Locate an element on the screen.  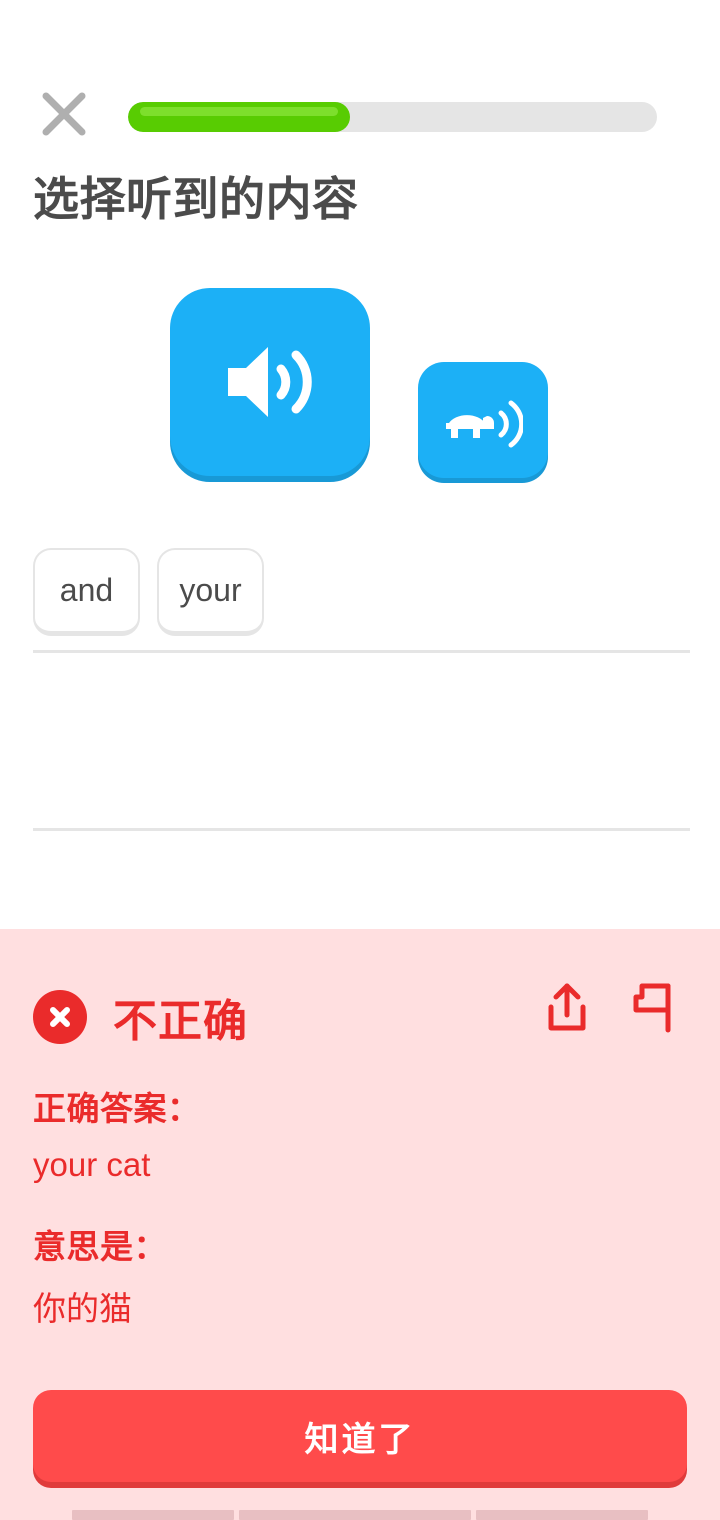
report-button is located at coordinates (655, 1008).